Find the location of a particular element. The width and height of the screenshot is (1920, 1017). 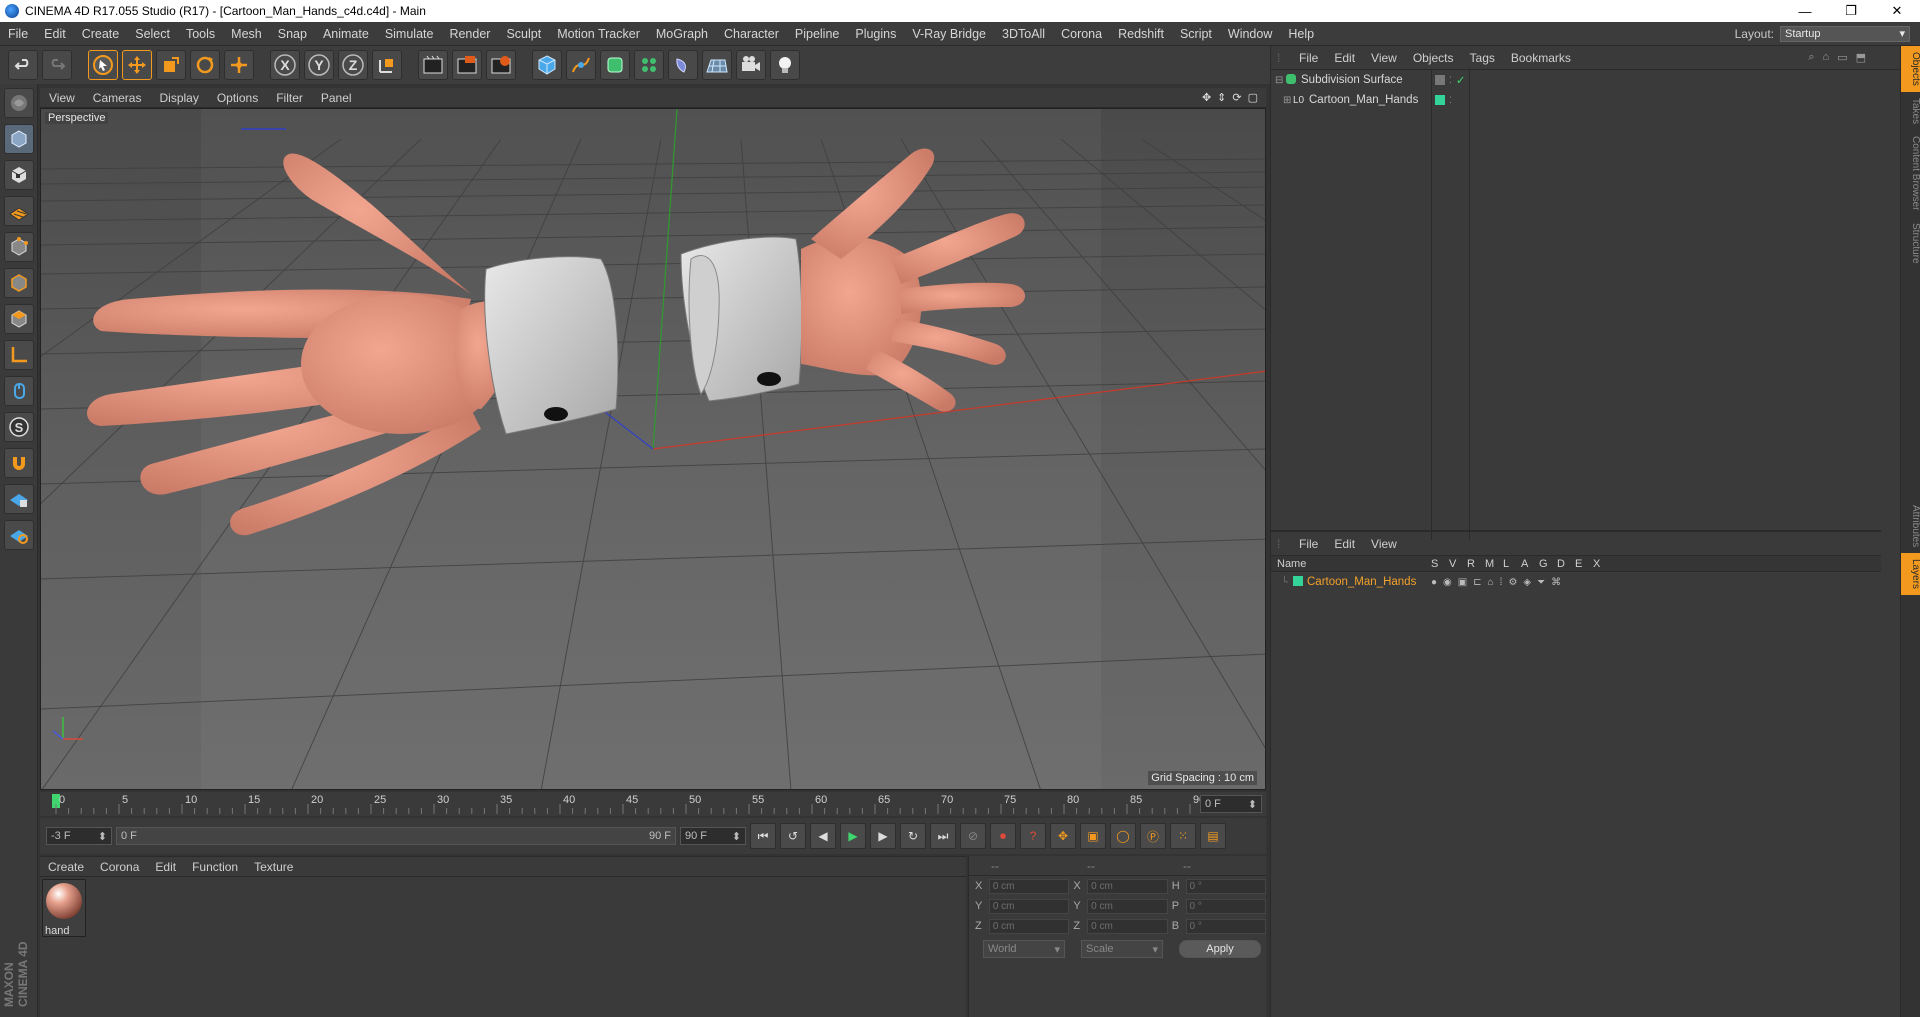

texture-mode-icon is located at coordinates (18, 175).